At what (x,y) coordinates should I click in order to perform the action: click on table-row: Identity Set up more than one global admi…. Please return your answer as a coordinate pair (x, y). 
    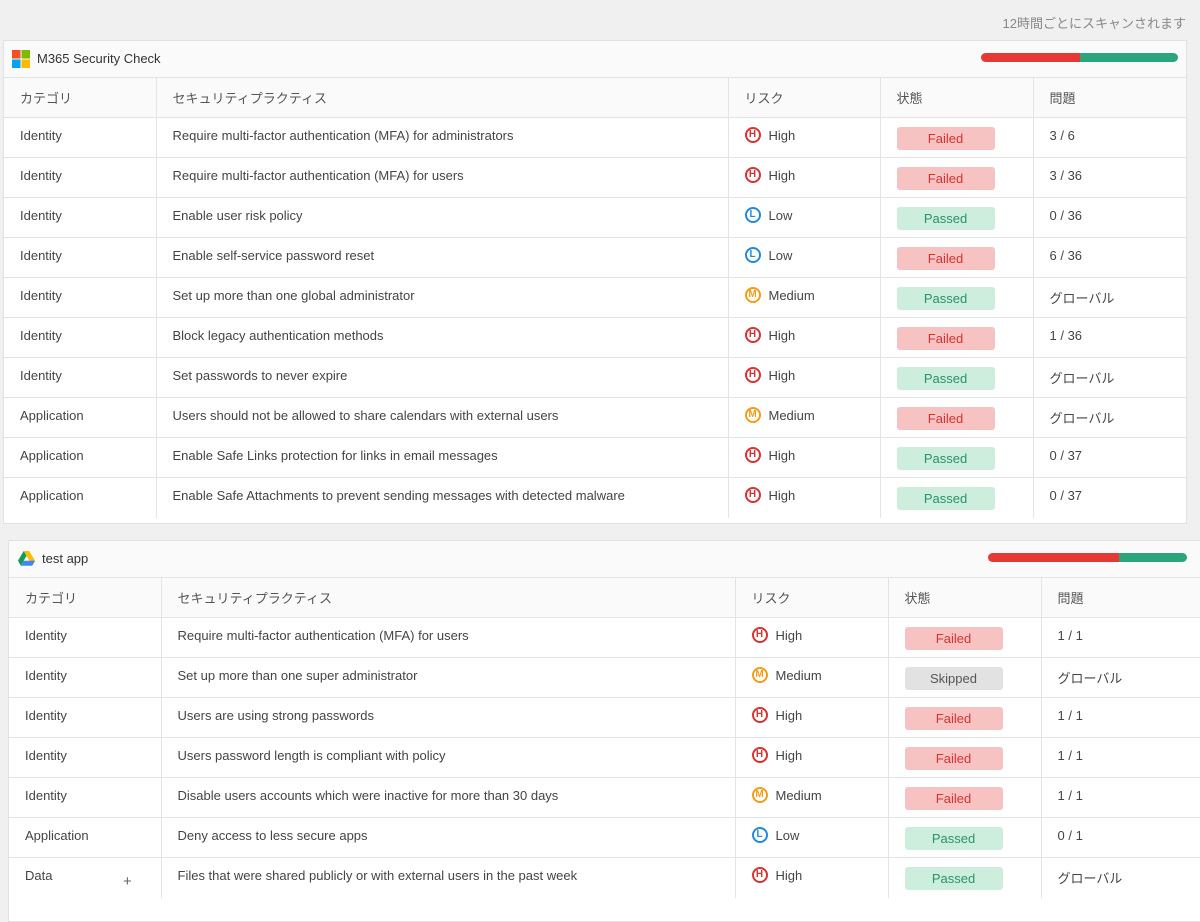
    Looking at the image, I should click on (595, 297).